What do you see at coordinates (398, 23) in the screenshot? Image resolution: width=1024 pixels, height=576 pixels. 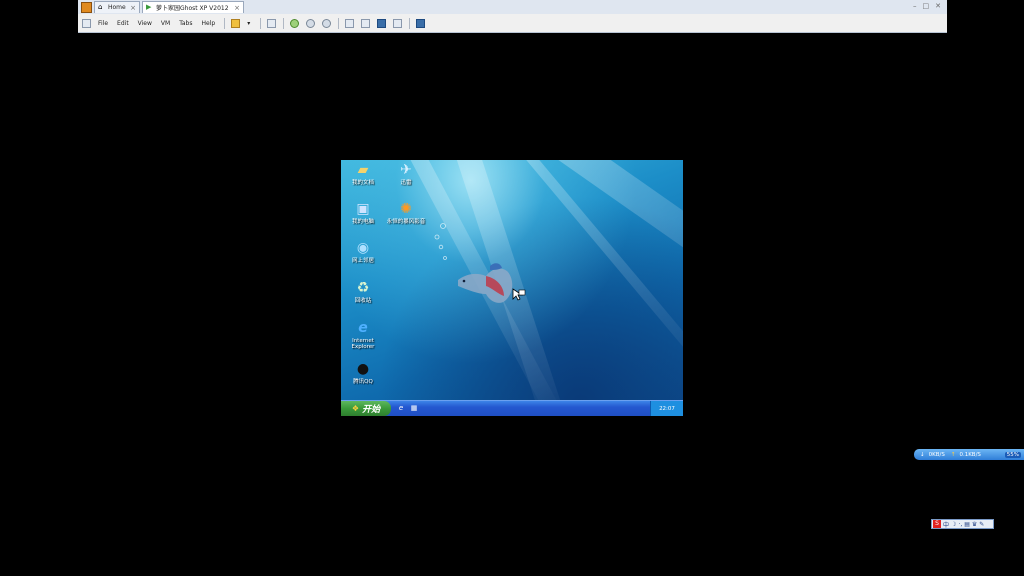 I see `unity-icon` at bounding box center [398, 23].